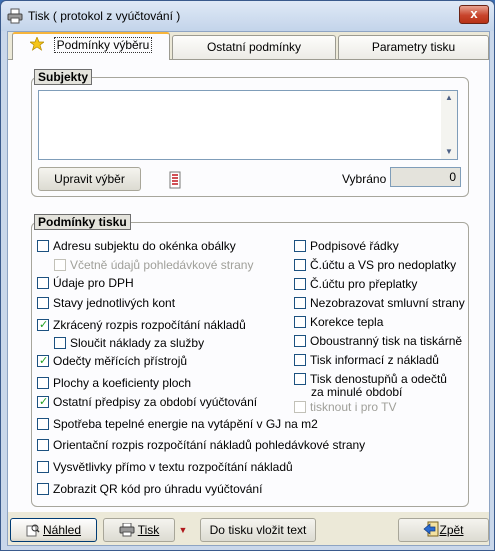 The width and height of the screenshot is (495, 551). What do you see at coordinates (449, 125) in the screenshot?
I see `vertical-scrollbar: ▲ ▼` at bounding box center [449, 125].